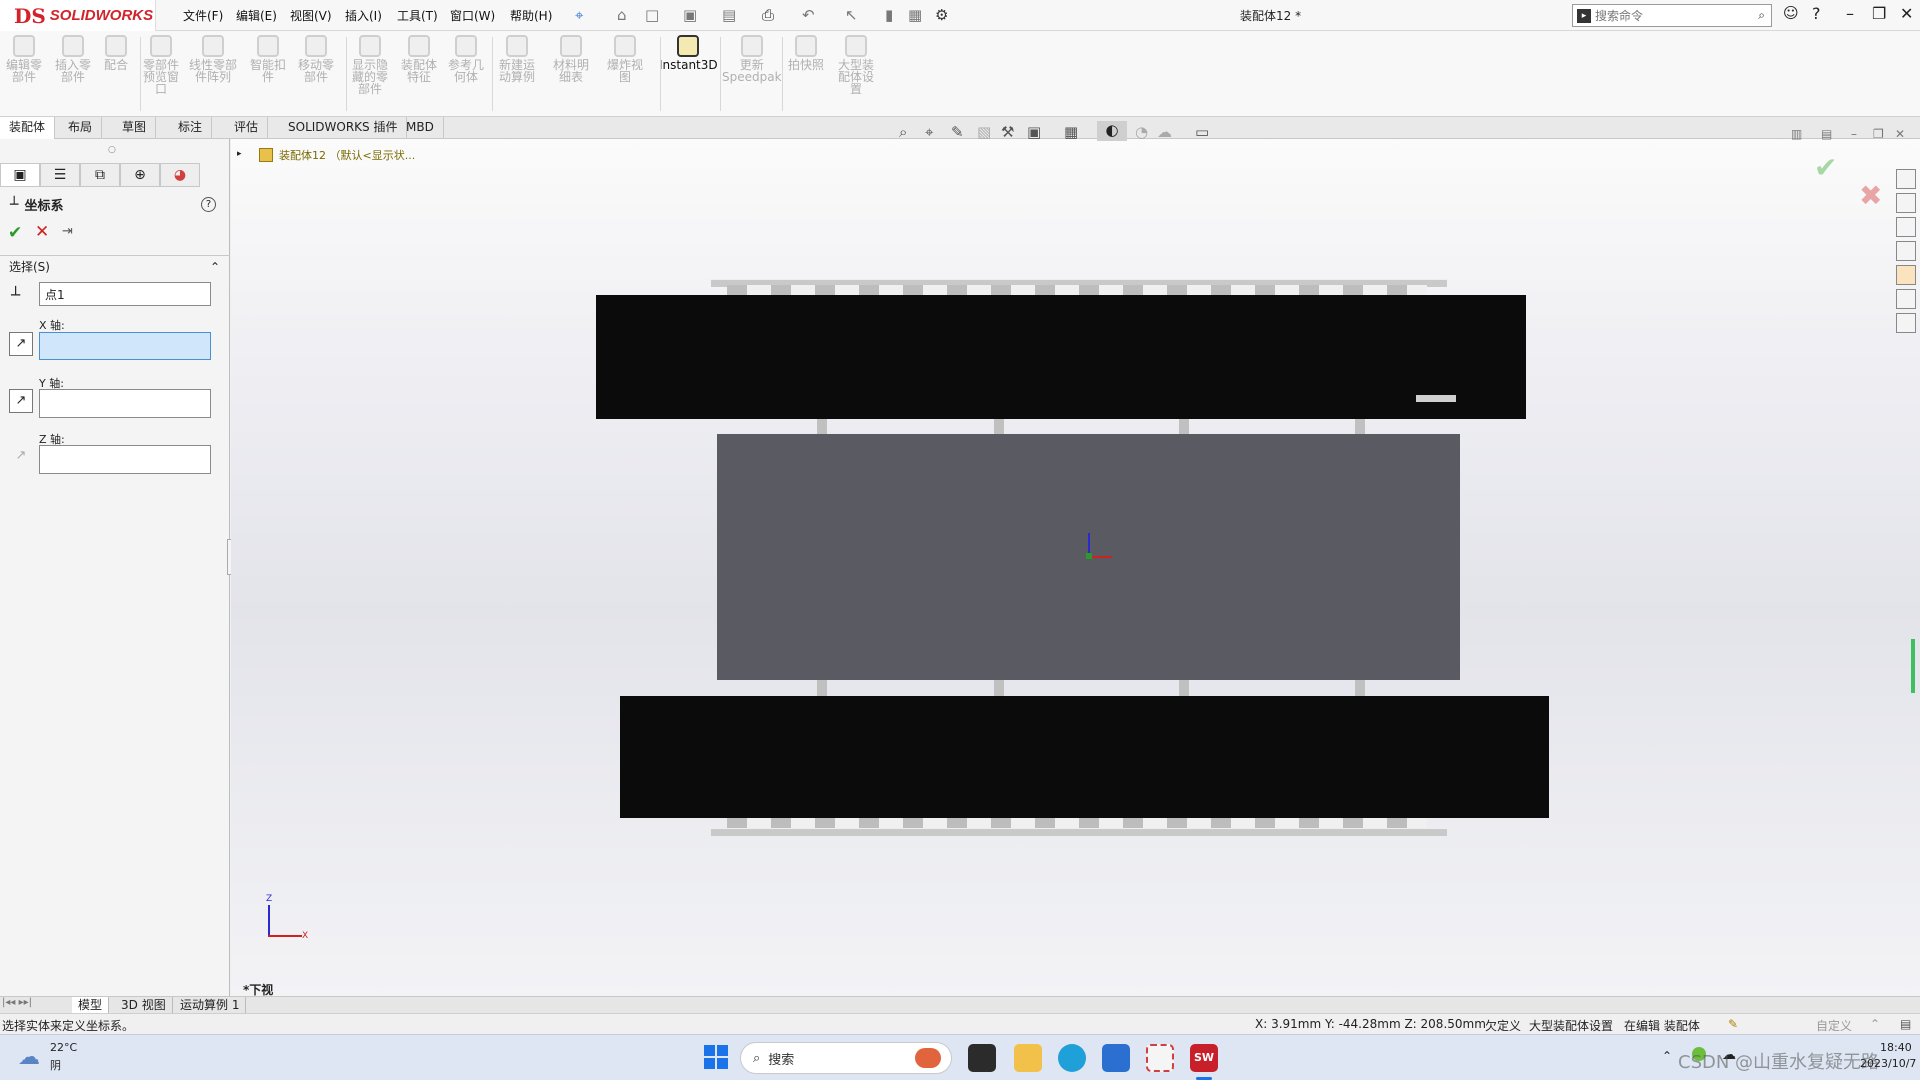 The width and height of the screenshot is (1920, 1080). I want to click on options-gear-icon: ⚙, so click(941, 15).